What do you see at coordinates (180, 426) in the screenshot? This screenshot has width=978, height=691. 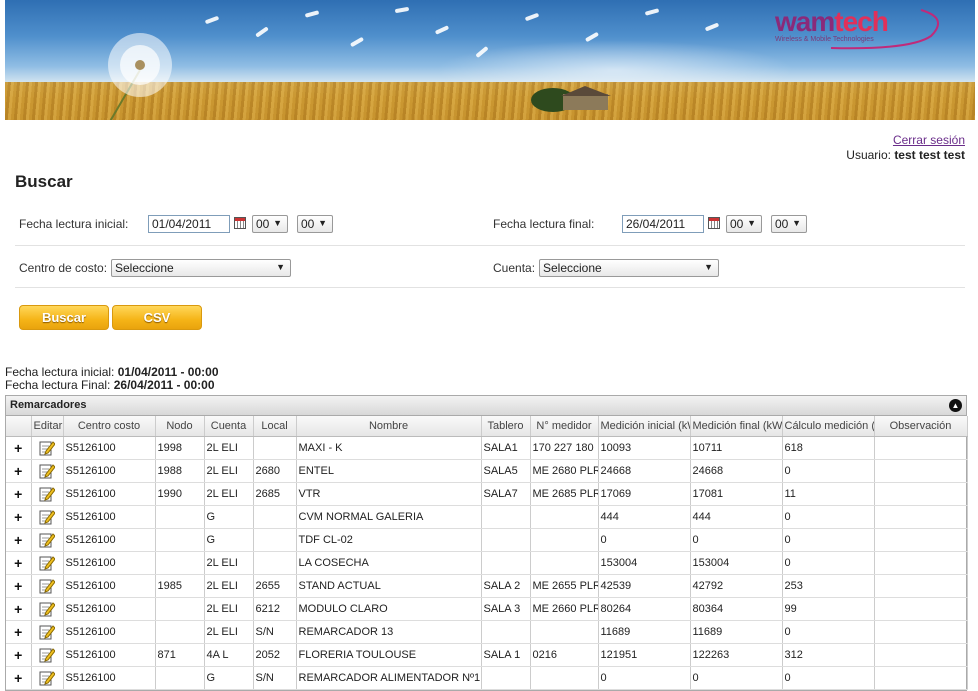 I see `column-header: Nodo` at bounding box center [180, 426].